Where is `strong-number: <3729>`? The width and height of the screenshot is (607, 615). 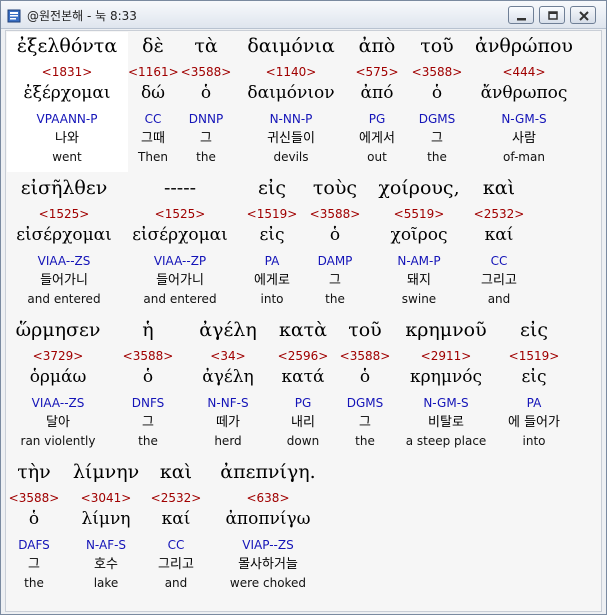
strong-number: <3729> is located at coordinates (58, 356).